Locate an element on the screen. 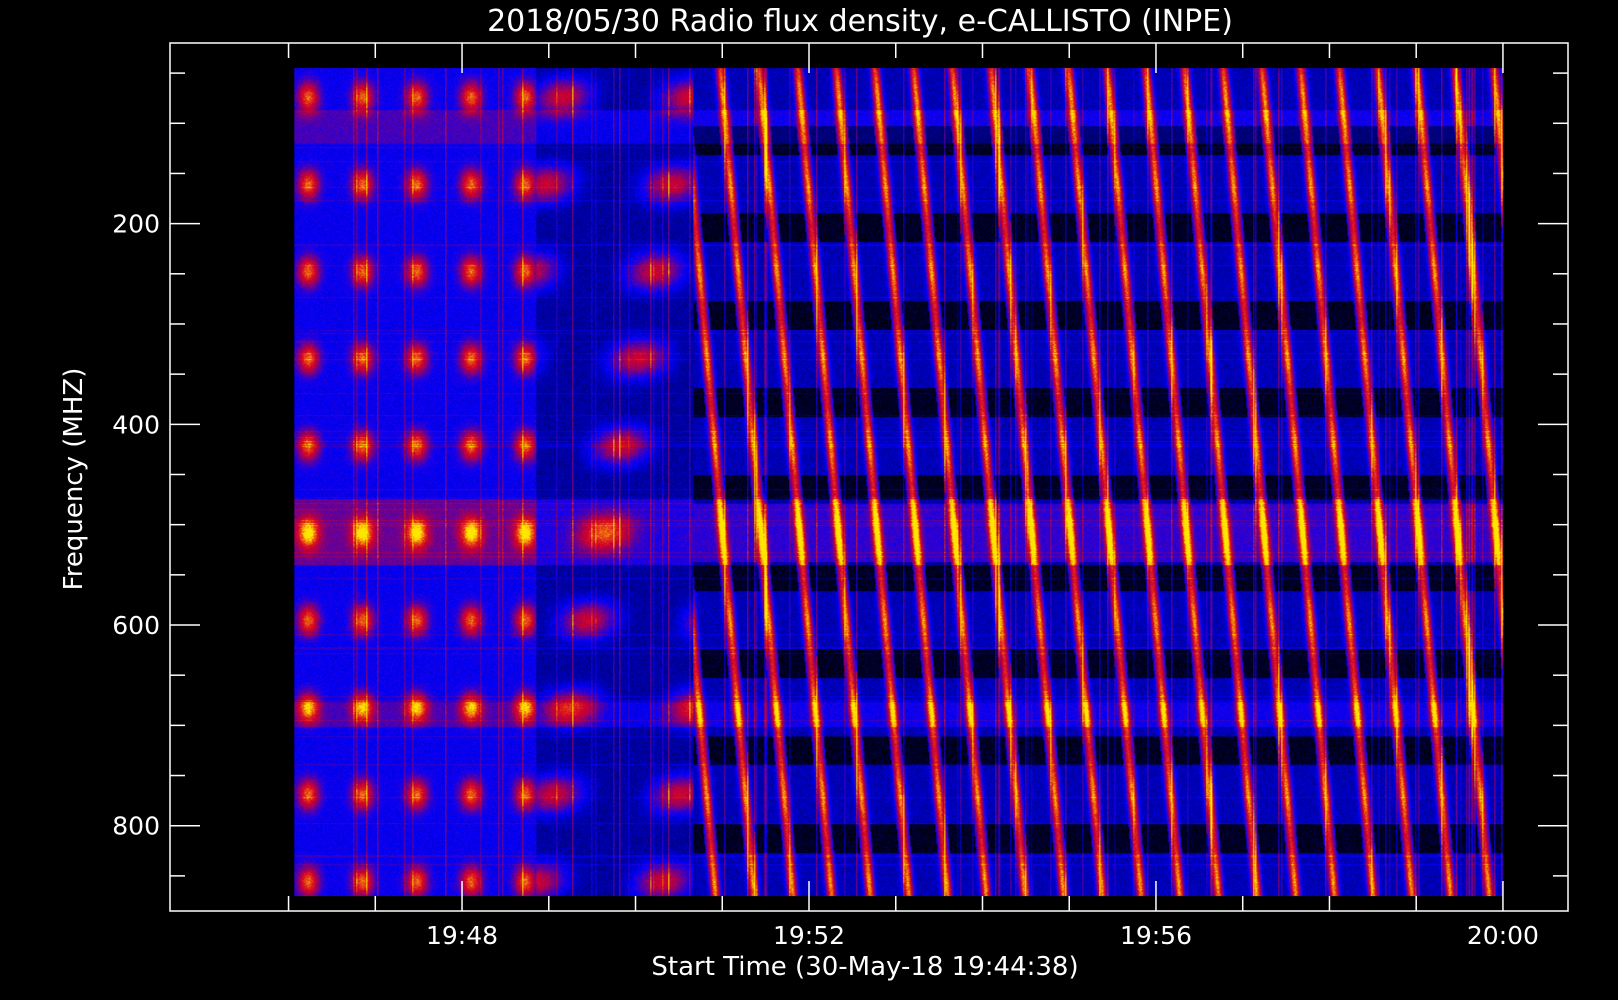 This screenshot has height=1000, width=1618. x-tick-label: 20:00 is located at coordinates (1503, 935).